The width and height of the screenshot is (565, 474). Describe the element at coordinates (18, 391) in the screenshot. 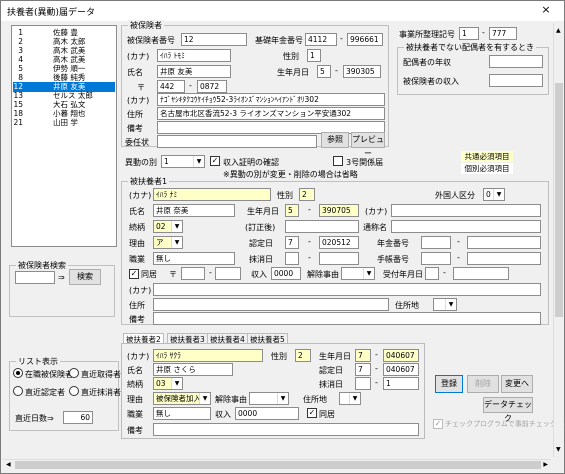

I see `radio-recent-certified` at that location.